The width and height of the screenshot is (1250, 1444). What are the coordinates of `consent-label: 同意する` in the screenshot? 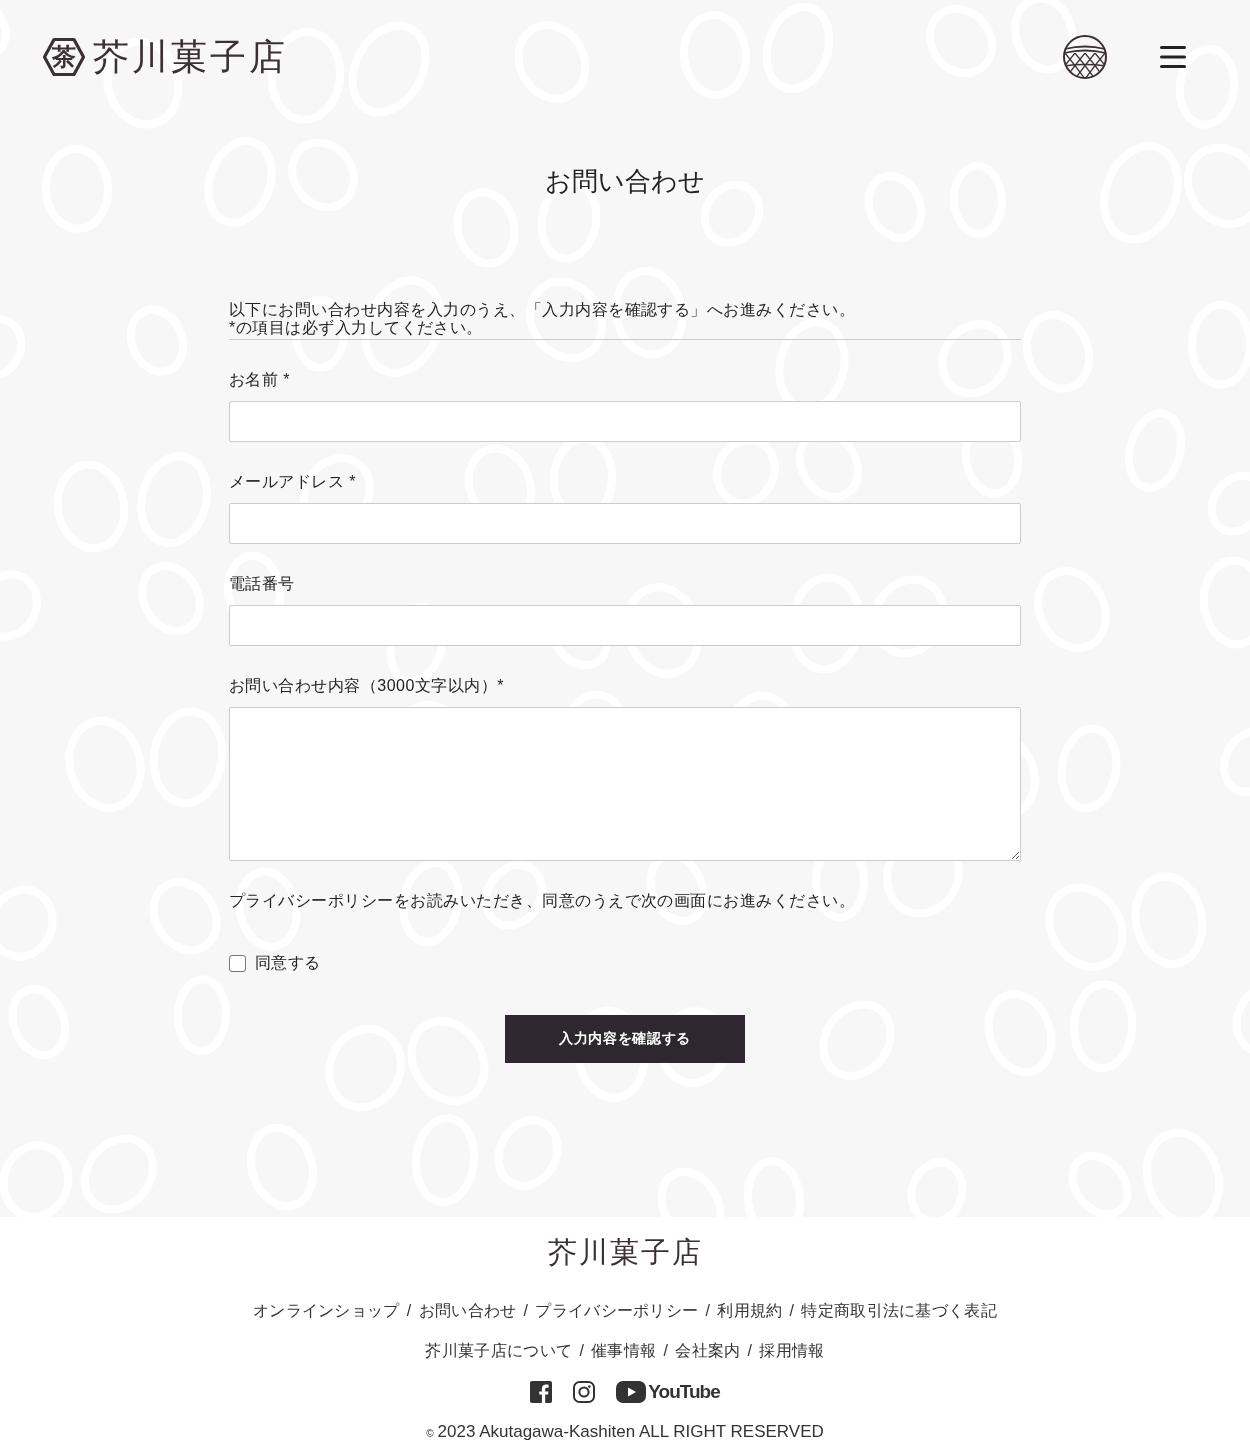 It's located at (288, 963).